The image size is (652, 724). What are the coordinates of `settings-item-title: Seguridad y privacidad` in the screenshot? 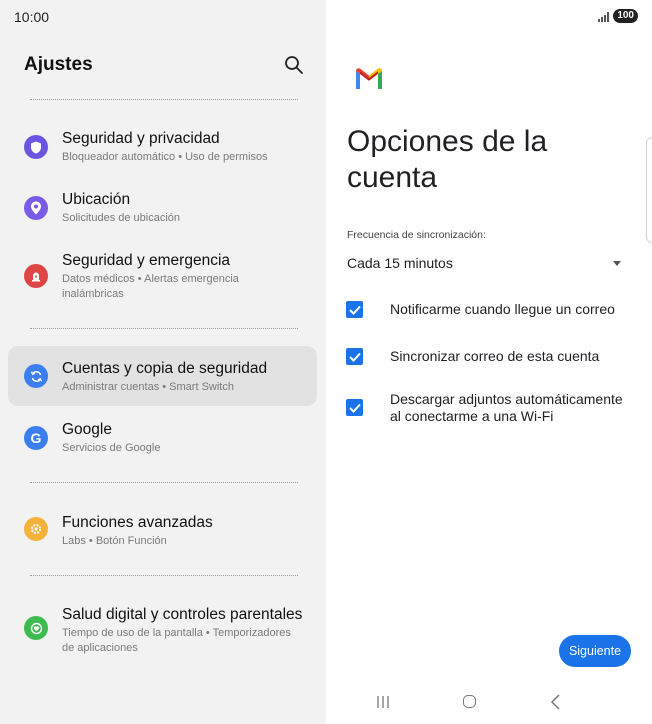 It's located at (141, 138).